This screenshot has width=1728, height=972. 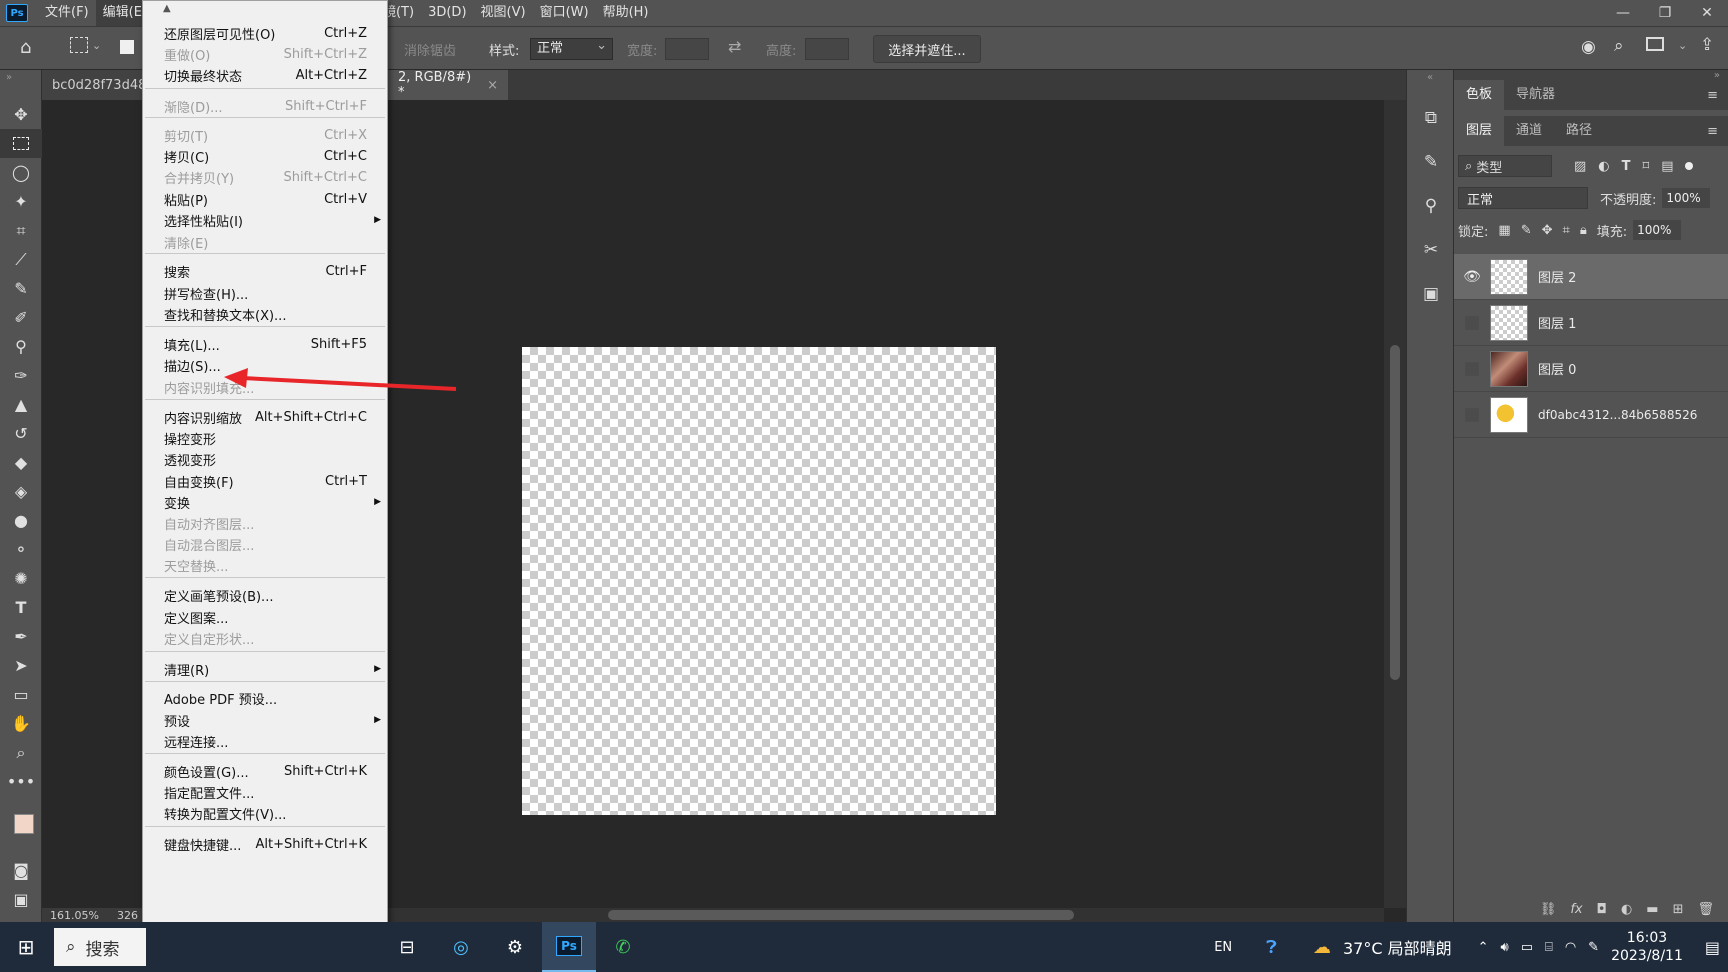 What do you see at coordinates (265, 502) in the screenshot?
I see `menu-item: 变换 ▶` at bounding box center [265, 502].